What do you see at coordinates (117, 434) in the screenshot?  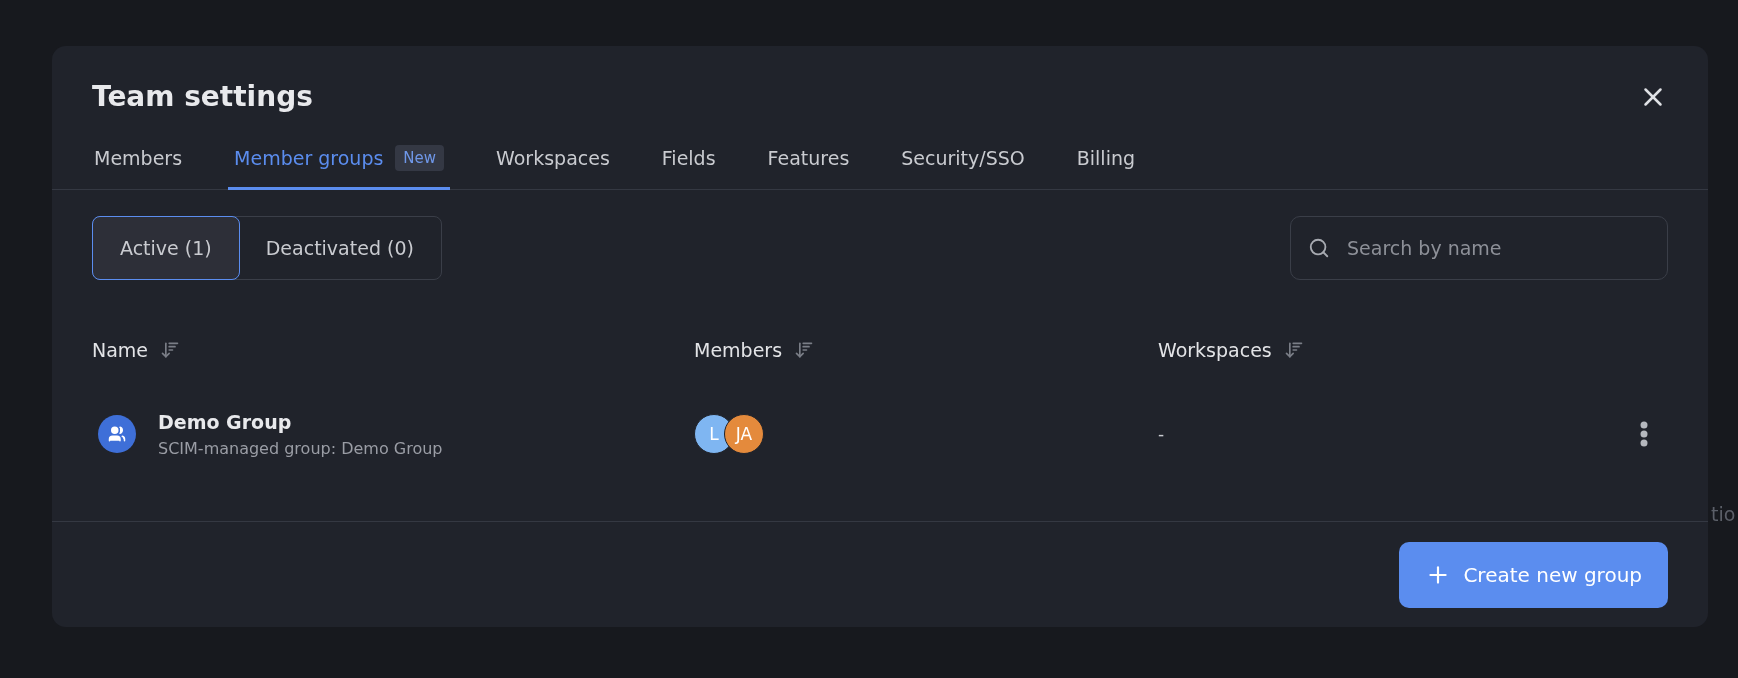 I see `group-icon` at bounding box center [117, 434].